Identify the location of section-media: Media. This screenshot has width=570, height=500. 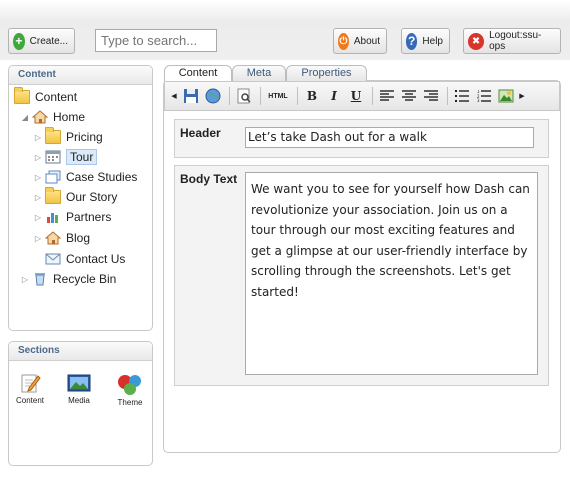
(79, 388).